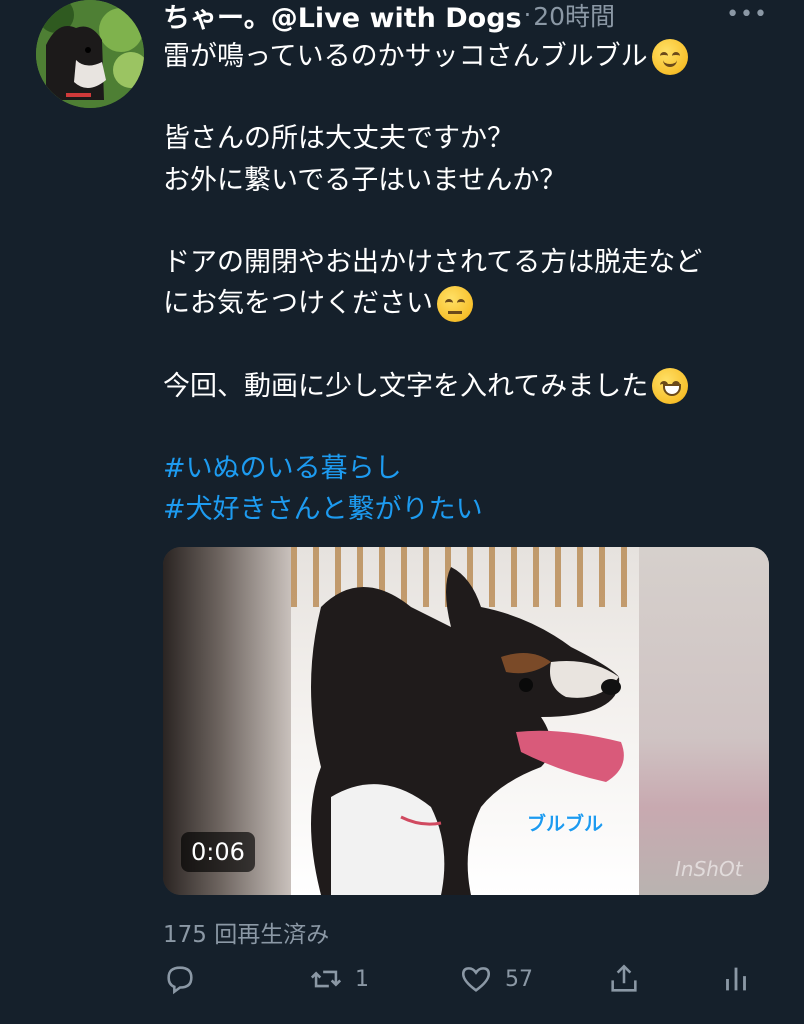 Image resolution: width=804 pixels, height=1024 pixels. What do you see at coordinates (669, 56) in the screenshot?
I see `relieved-face-emoji-icon` at bounding box center [669, 56].